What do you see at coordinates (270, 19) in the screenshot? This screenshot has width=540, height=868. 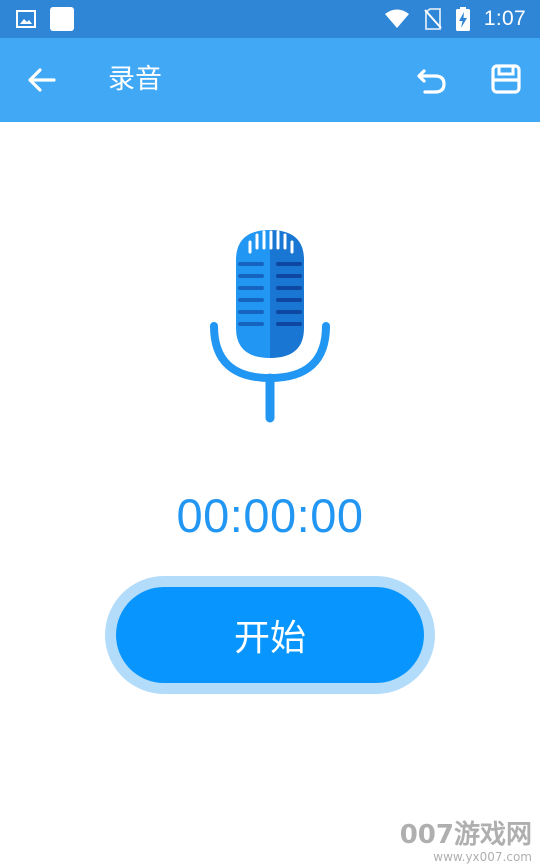 I see `status-bar: 1:07` at bounding box center [270, 19].